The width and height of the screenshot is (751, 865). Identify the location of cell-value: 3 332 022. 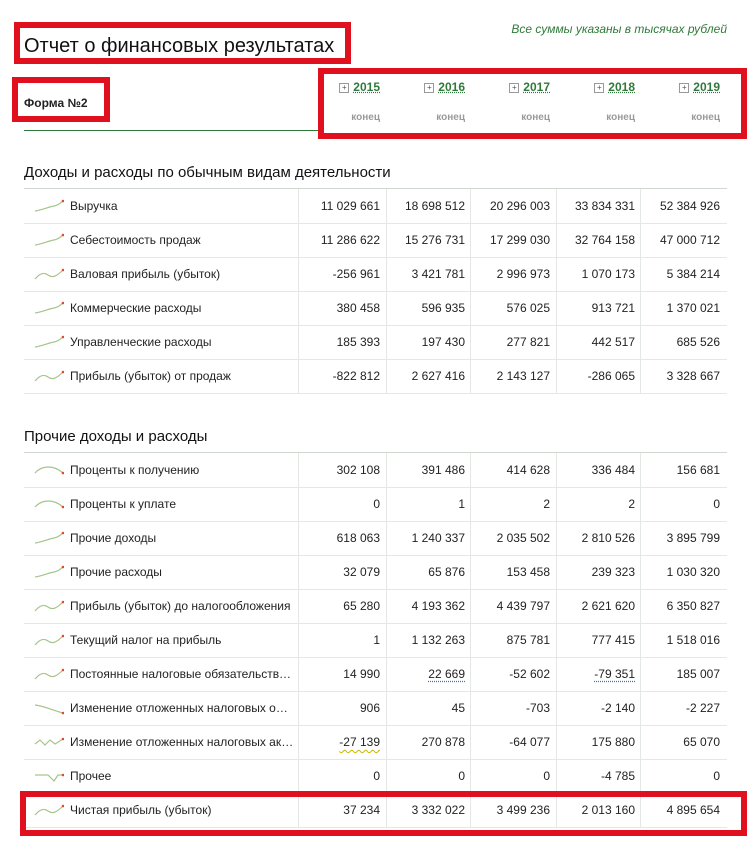
(438, 810).